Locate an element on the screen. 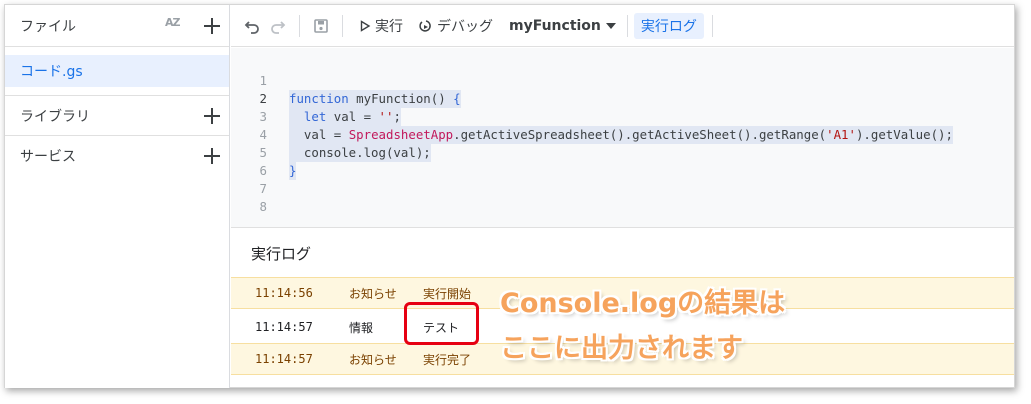 The width and height of the screenshot is (1031, 404). code-line: 5 console.log(val); is located at coordinates (592, 153).